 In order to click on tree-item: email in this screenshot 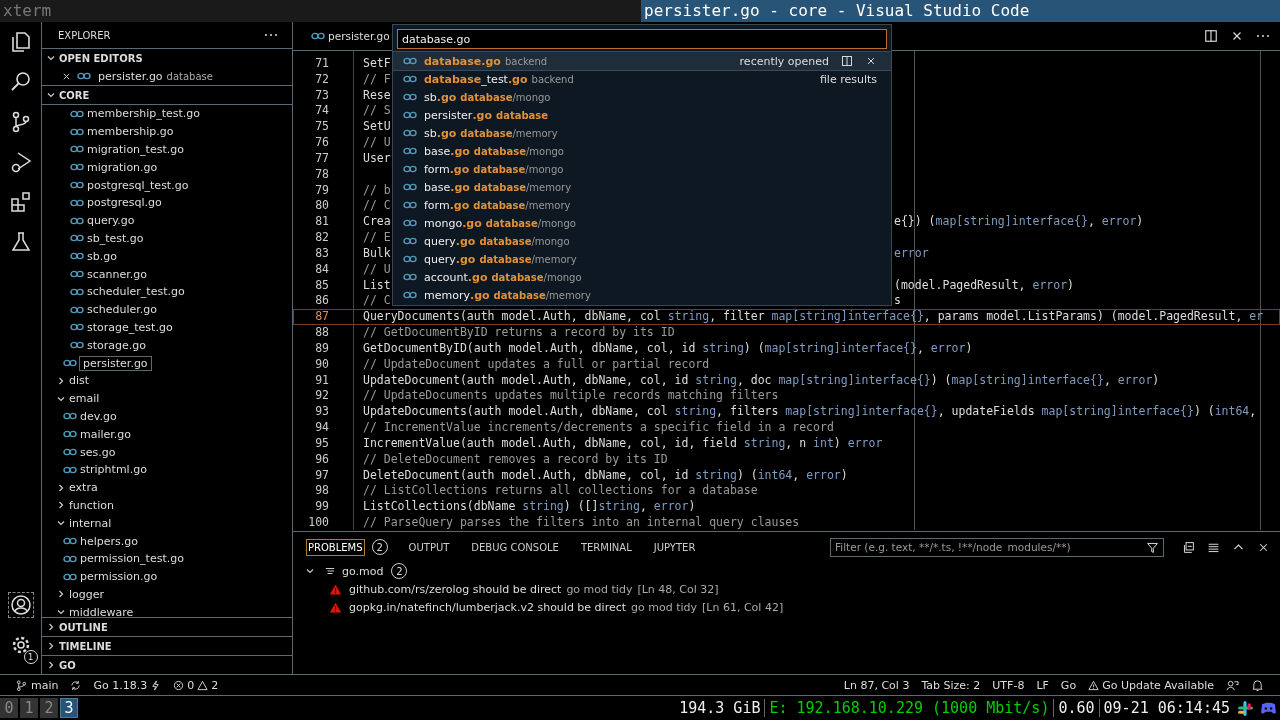, I will do `click(84, 399)`.